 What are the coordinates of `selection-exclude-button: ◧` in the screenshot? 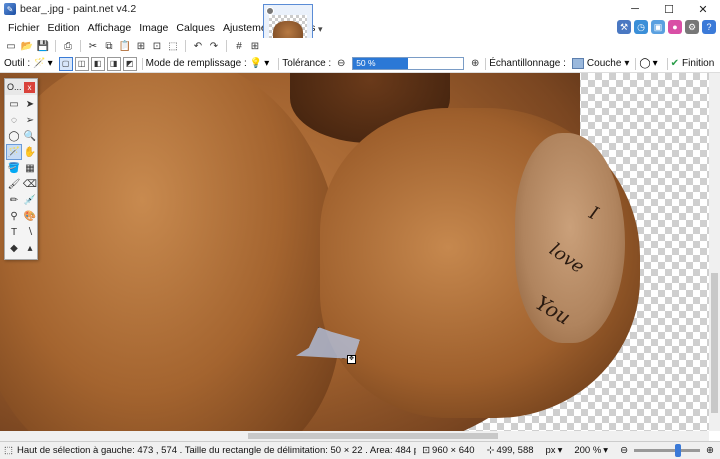 It's located at (97, 63).